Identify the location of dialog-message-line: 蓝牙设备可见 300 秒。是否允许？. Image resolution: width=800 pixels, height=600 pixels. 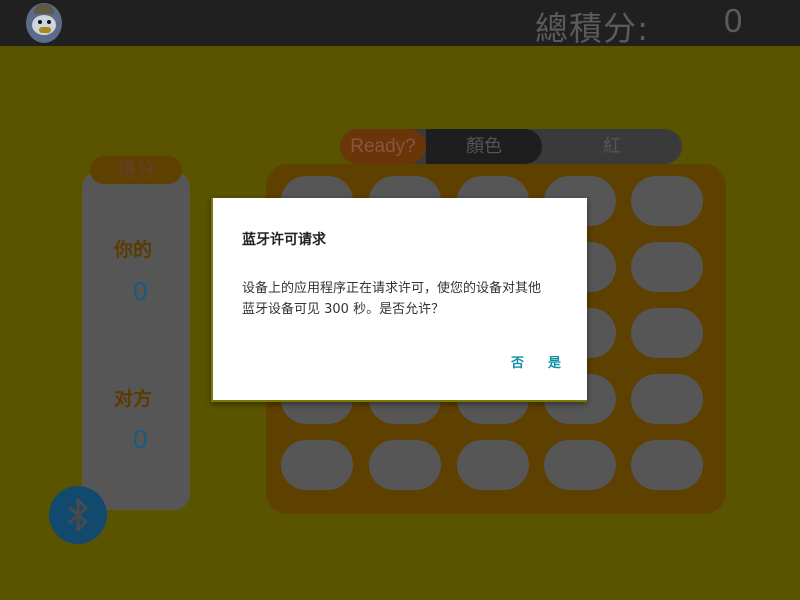
(343, 309).